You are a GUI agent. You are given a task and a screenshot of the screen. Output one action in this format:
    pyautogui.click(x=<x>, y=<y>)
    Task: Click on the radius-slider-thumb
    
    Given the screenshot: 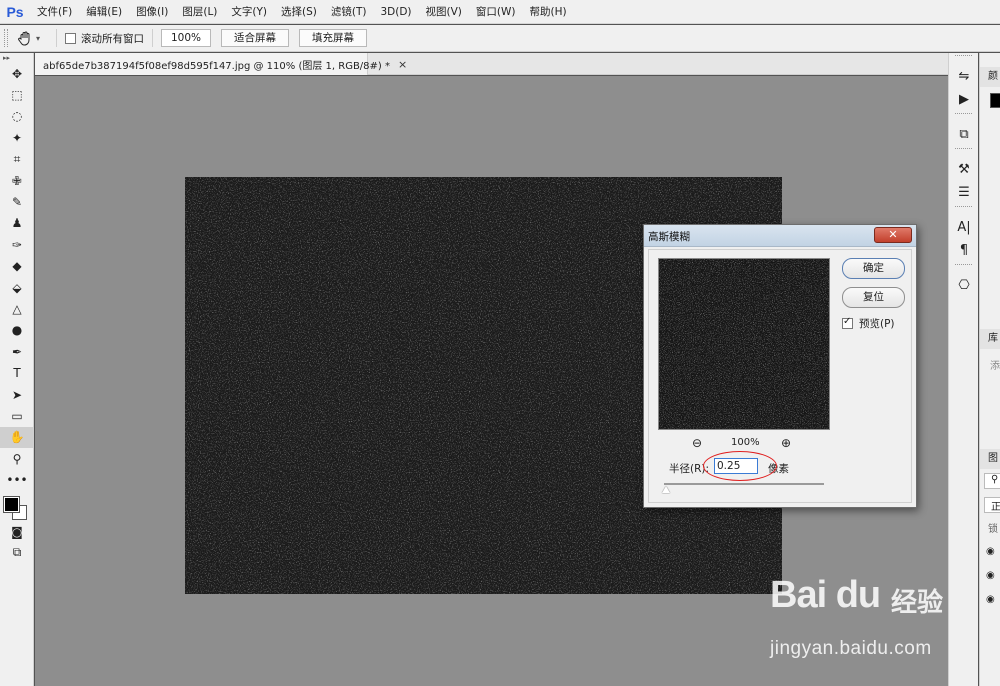 What is the action you would take?
    pyautogui.click(x=666, y=489)
    